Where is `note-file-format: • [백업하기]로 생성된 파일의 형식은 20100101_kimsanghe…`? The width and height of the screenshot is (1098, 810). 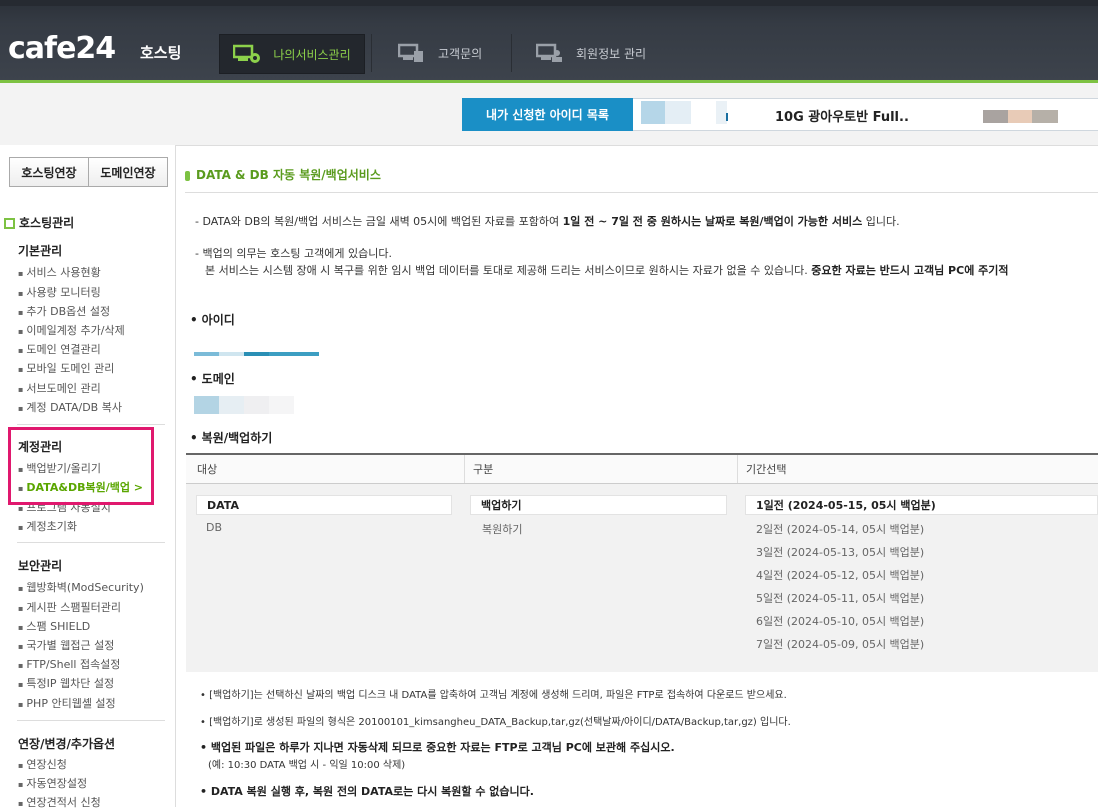 note-file-format: • [백업하기]로 생성된 파일의 형식은 20100101_kimsanghe… is located at coordinates (495, 722).